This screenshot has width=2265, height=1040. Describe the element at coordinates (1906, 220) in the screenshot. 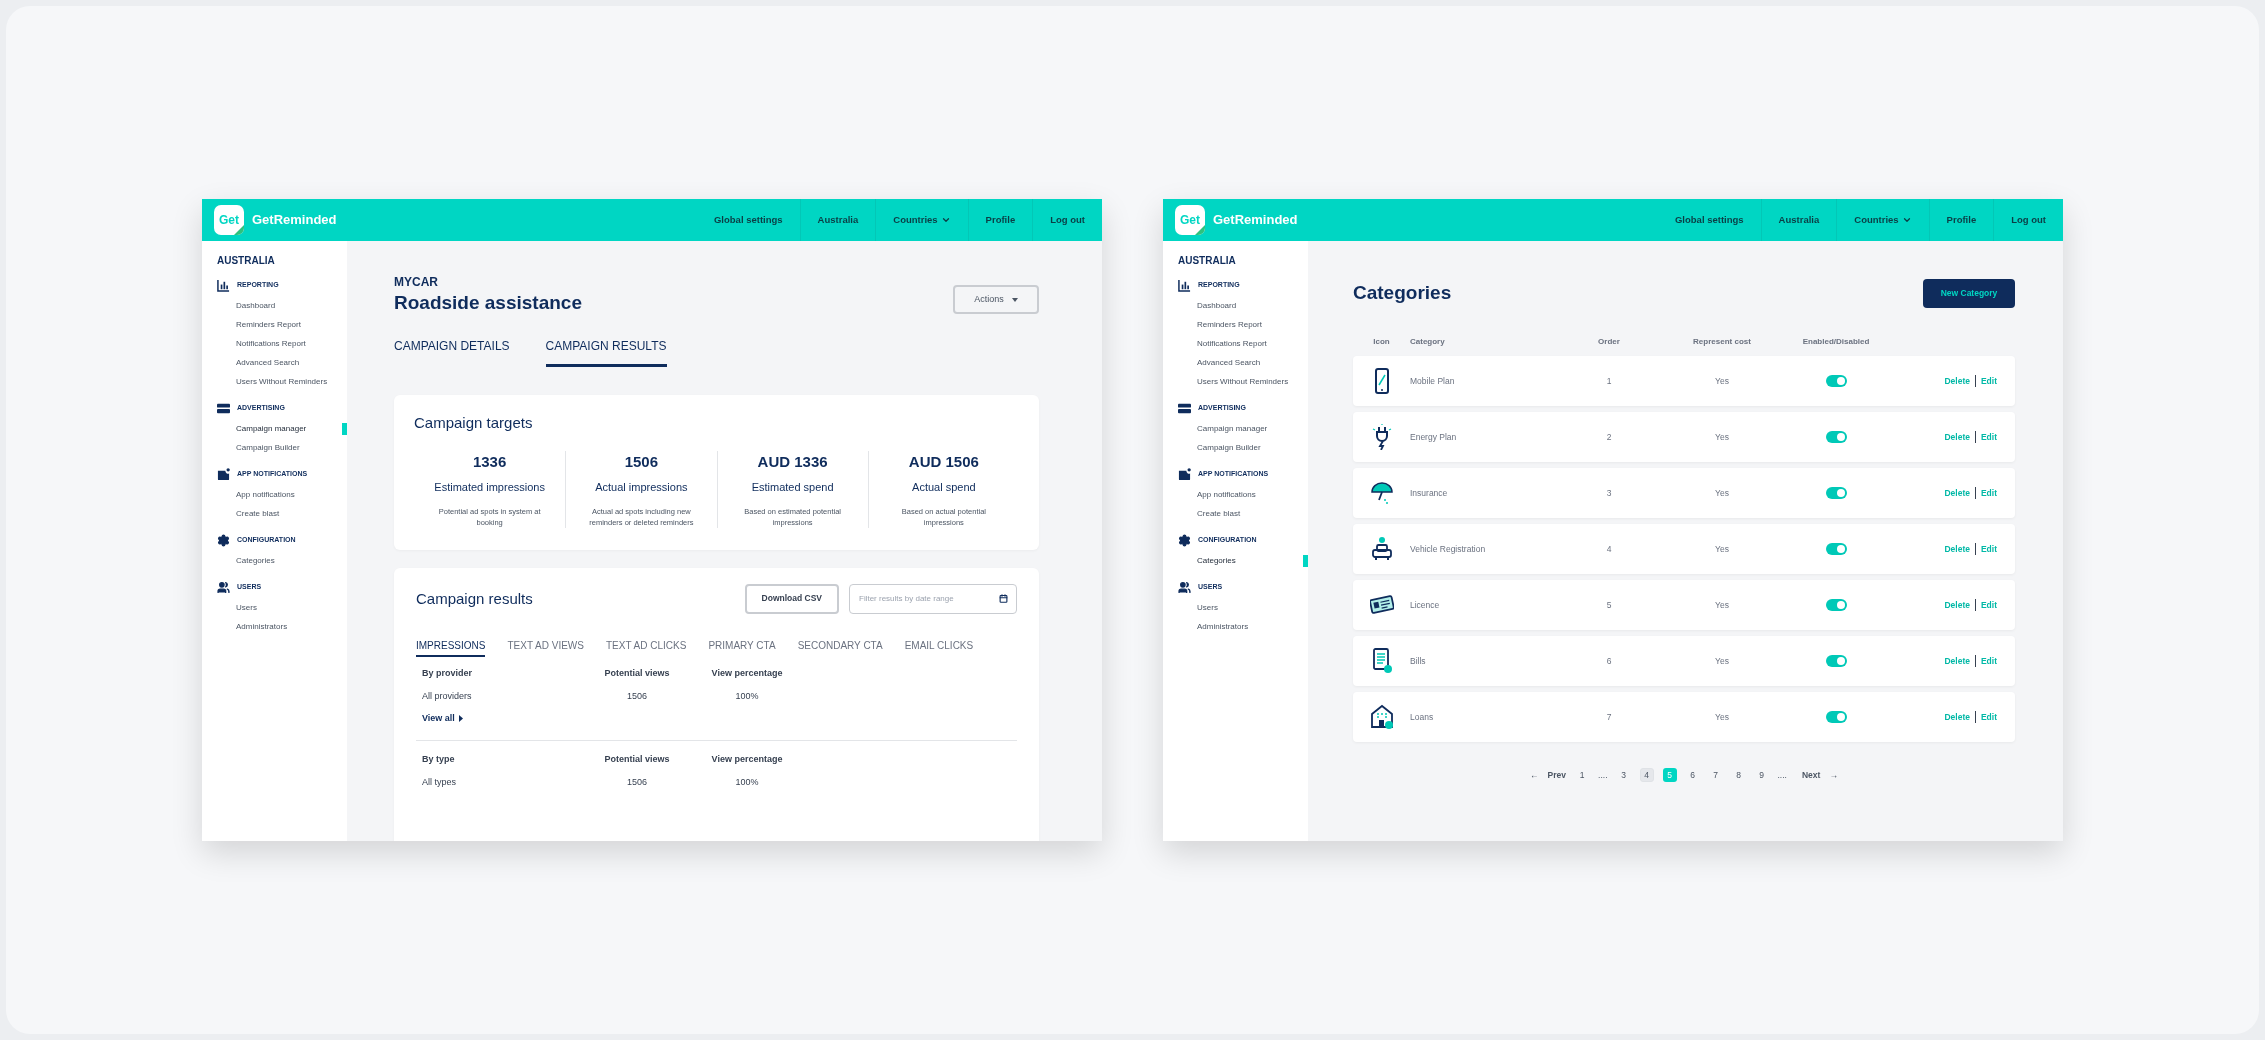

I see `chevron-down-icon` at that location.